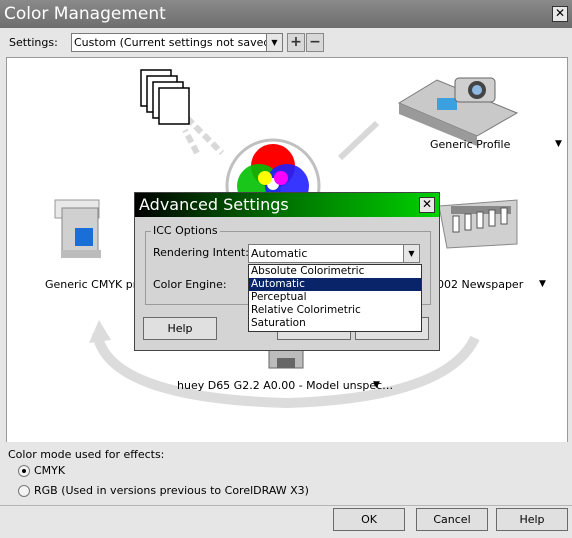 The height and width of the screenshot is (538, 572). I want to click on cancel-button: Cancel, so click(452, 519).